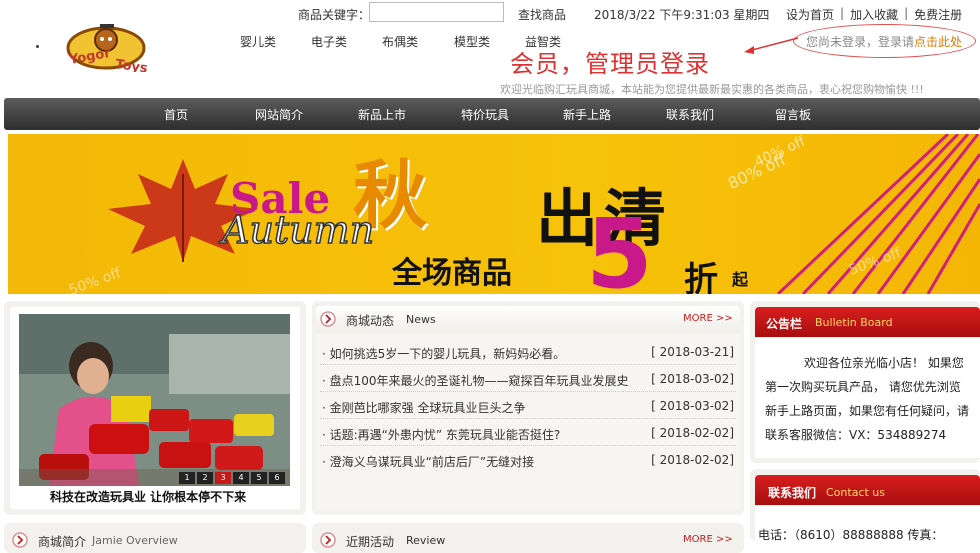 The width and height of the screenshot is (980, 553). What do you see at coordinates (810, 14) in the screenshot?
I see `set-homepage-link: 设为首页` at bounding box center [810, 14].